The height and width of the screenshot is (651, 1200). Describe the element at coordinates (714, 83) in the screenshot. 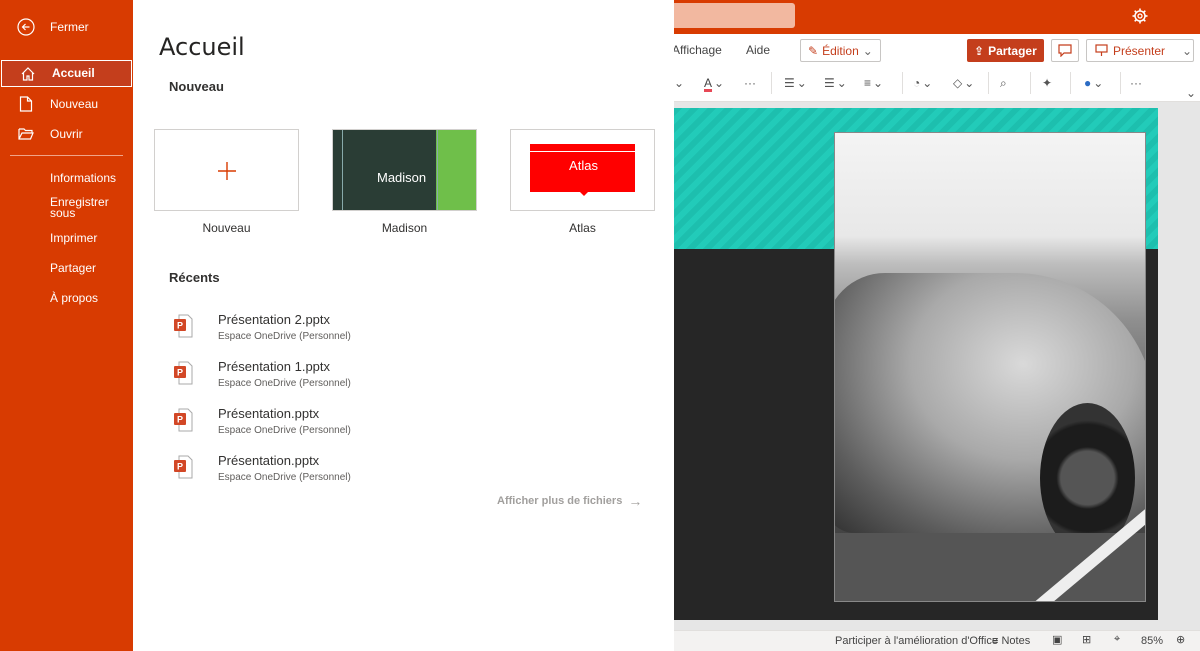

I see `font-color-icon: A ⌄` at that location.